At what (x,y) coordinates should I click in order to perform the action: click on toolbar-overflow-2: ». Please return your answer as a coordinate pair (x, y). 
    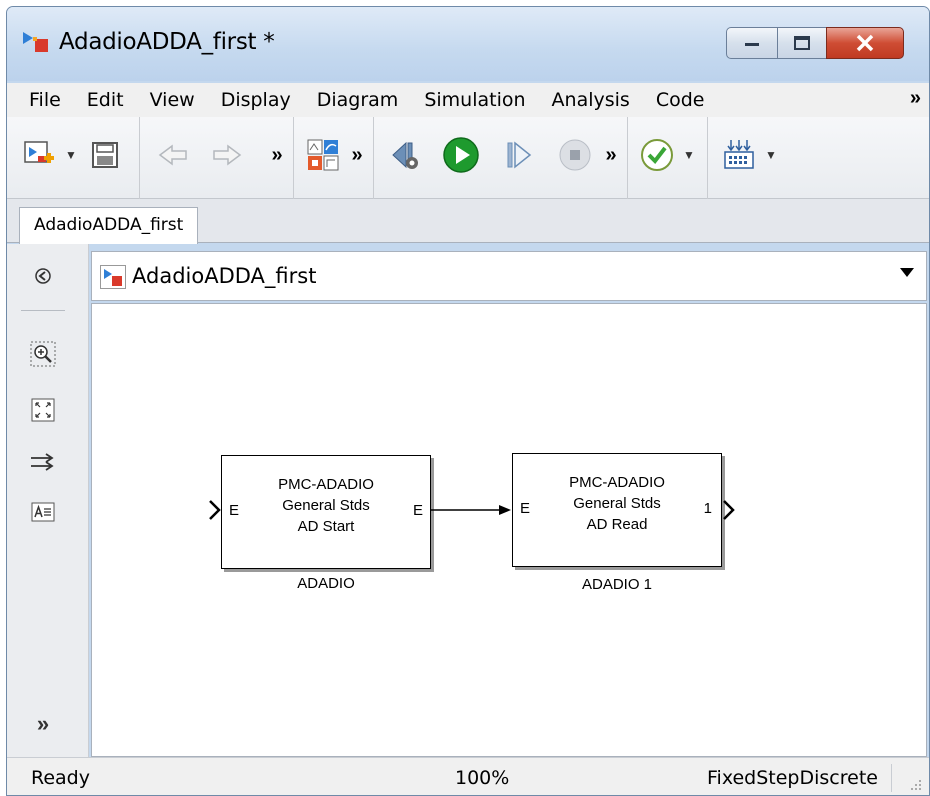
    Looking at the image, I should click on (357, 155).